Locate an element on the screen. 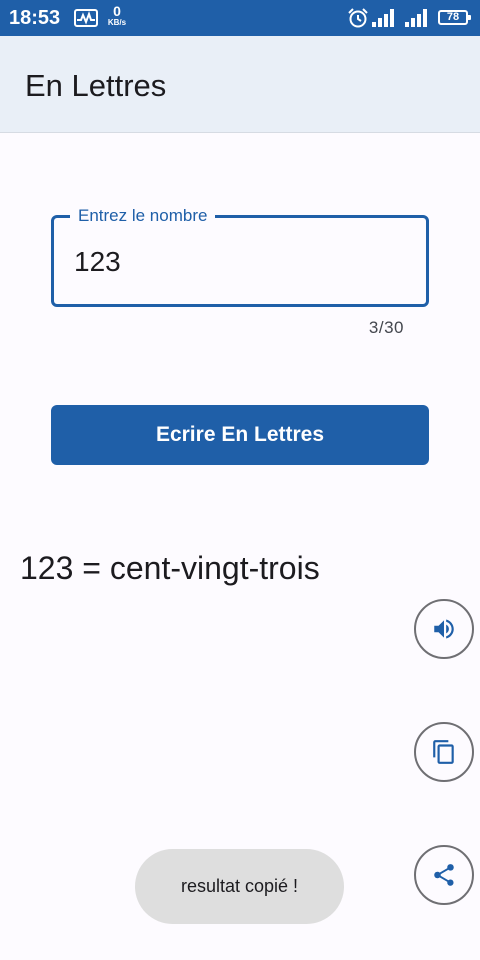 Image resolution: width=480 pixels, height=960 pixels. copy-button is located at coordinates (444, 752).